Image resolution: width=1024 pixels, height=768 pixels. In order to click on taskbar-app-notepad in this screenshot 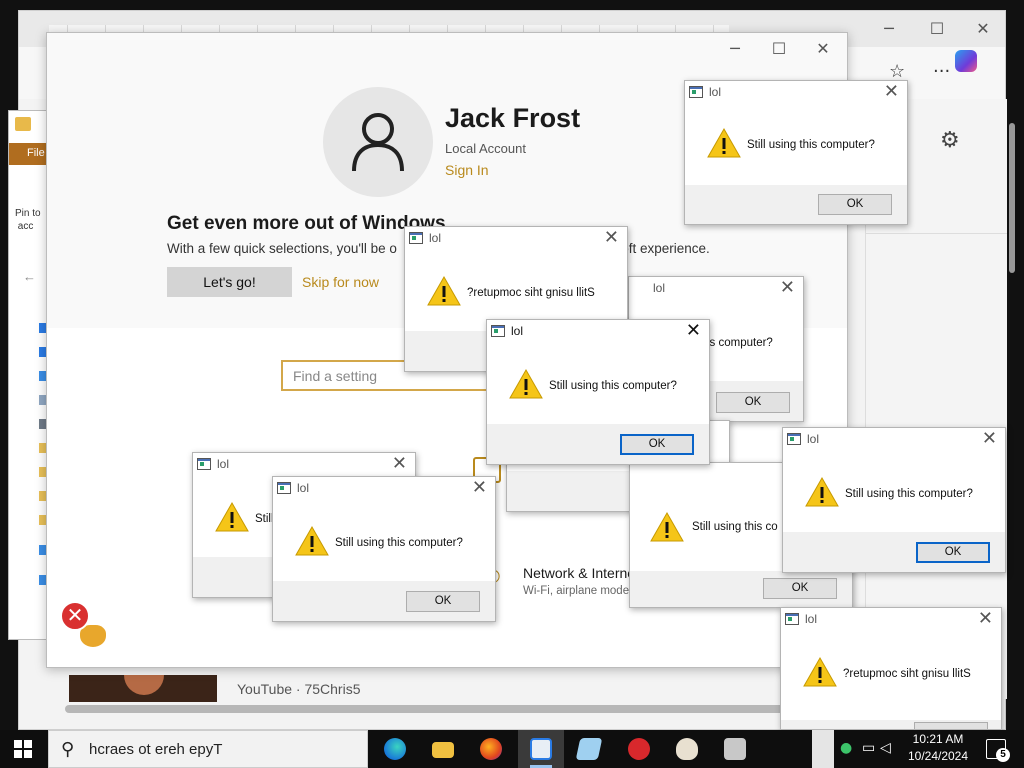, I will do `click(589, 749)`.